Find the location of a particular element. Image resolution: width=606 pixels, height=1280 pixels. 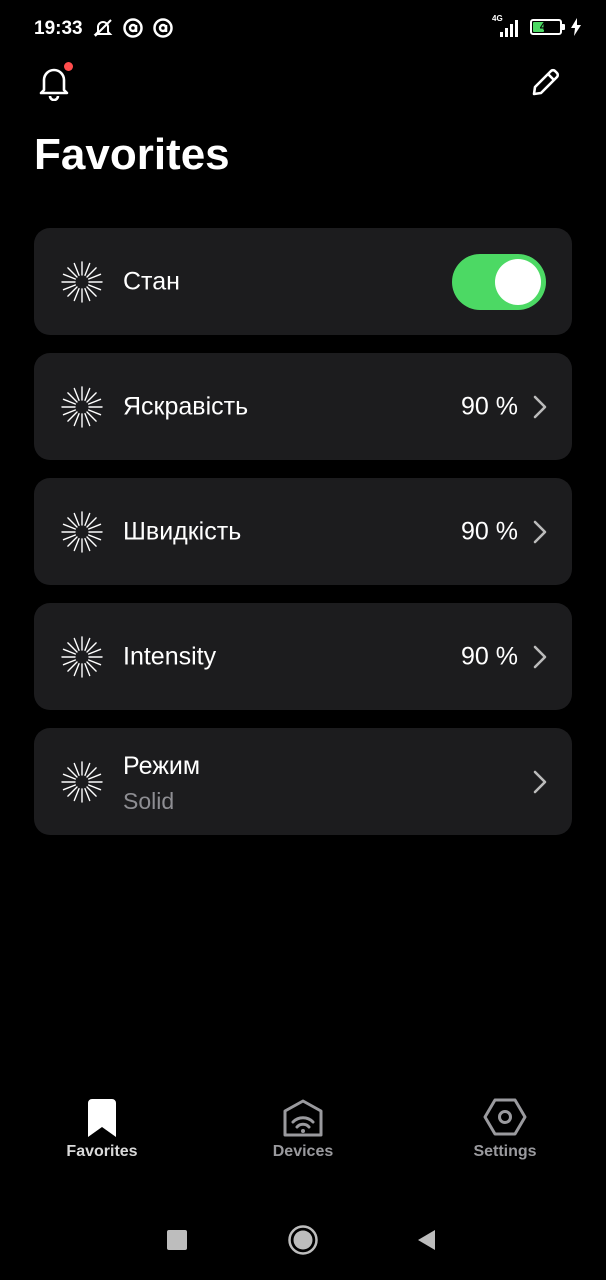

hexagon-gear-icon is located at coordinates (505, 1117).